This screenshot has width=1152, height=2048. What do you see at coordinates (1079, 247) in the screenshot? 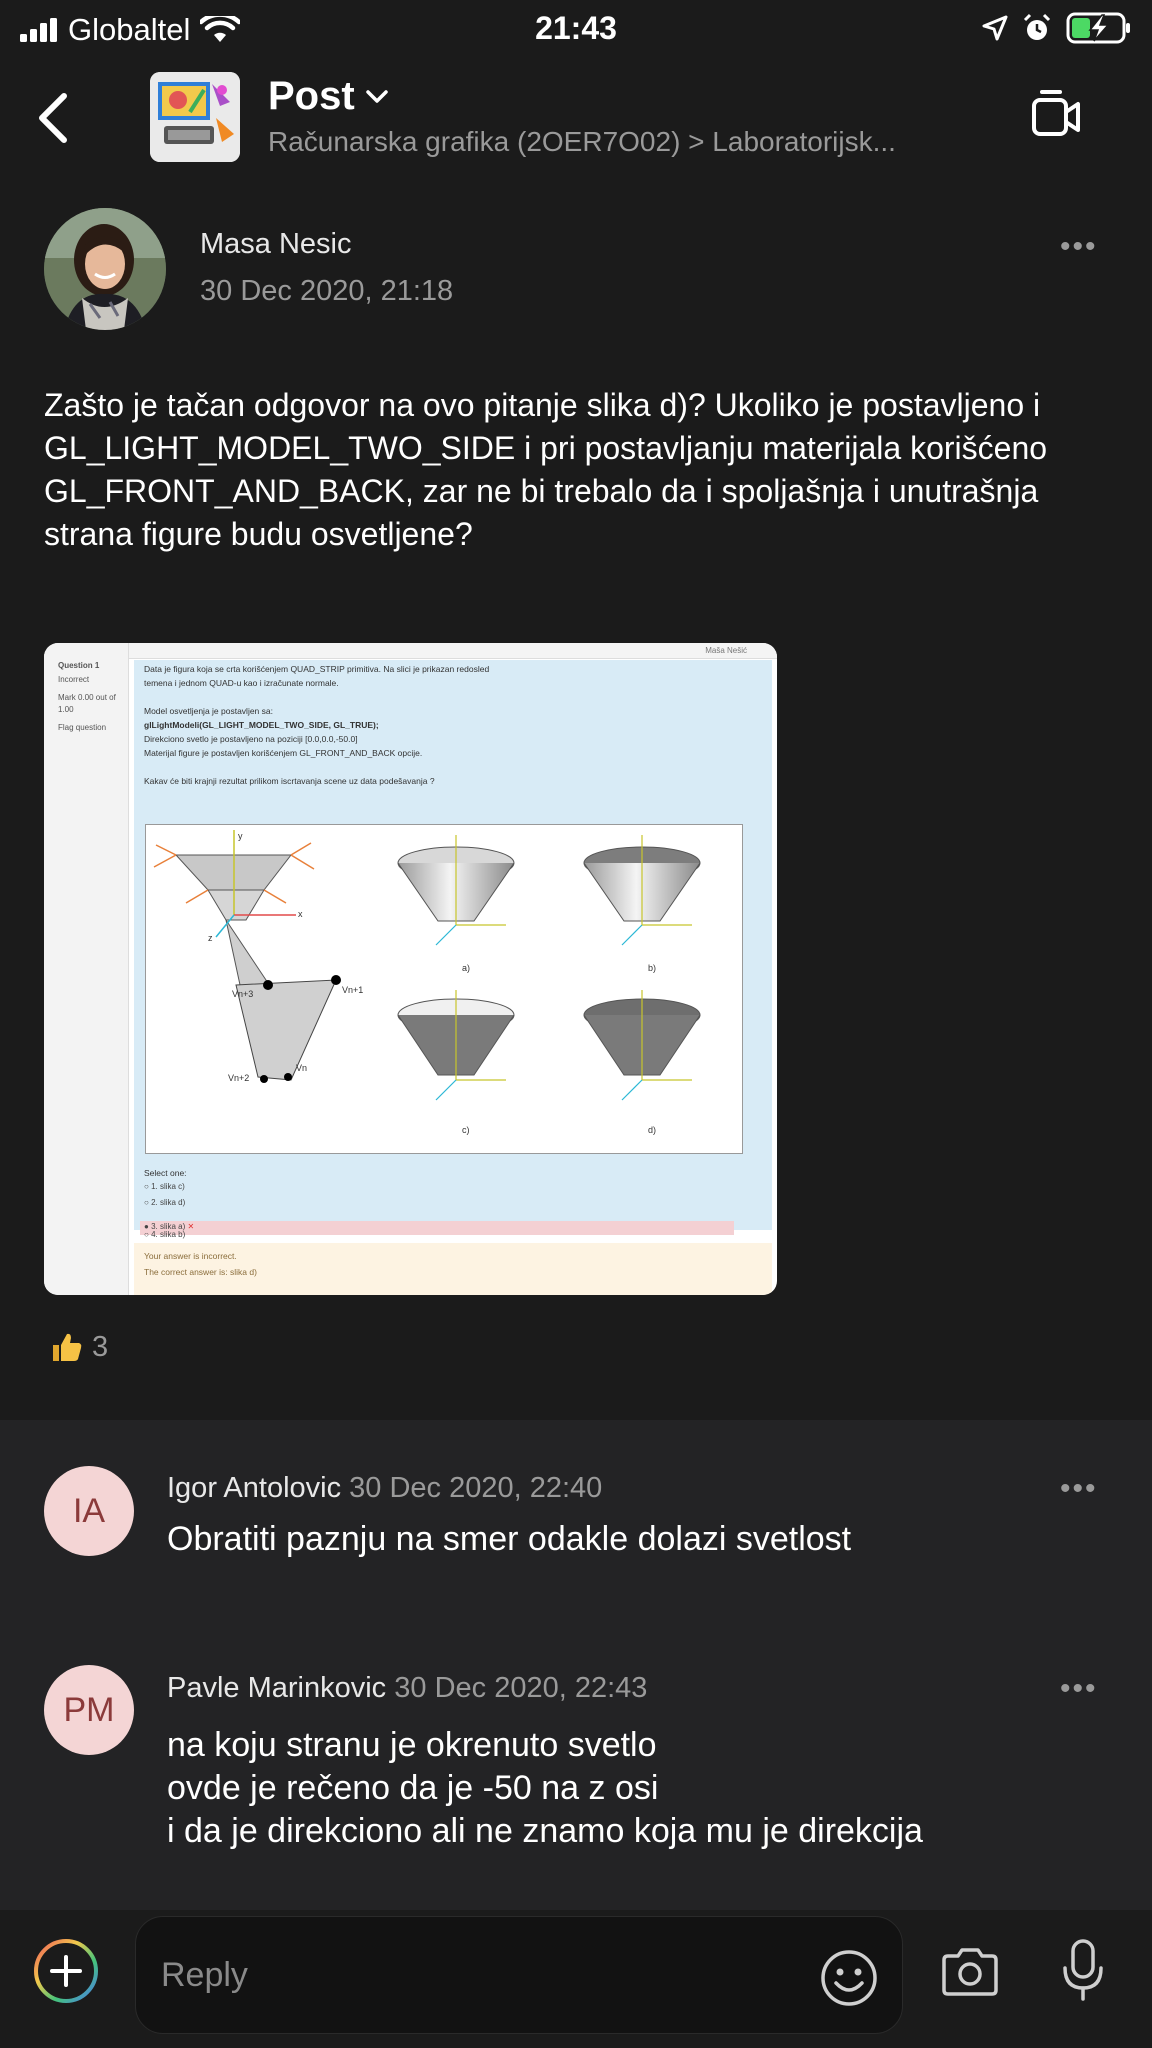
I see `post-more-button: •••` at bounding box center [1079, 247].